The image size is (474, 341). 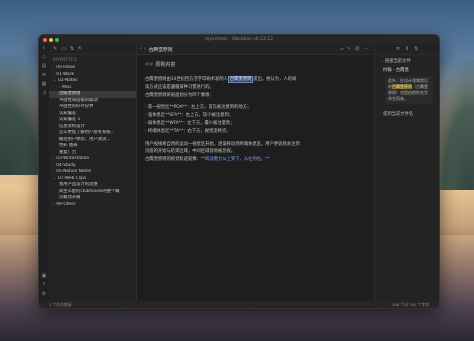 I want to click on new-folder-icon: ▭, so click(x=63, y=49).